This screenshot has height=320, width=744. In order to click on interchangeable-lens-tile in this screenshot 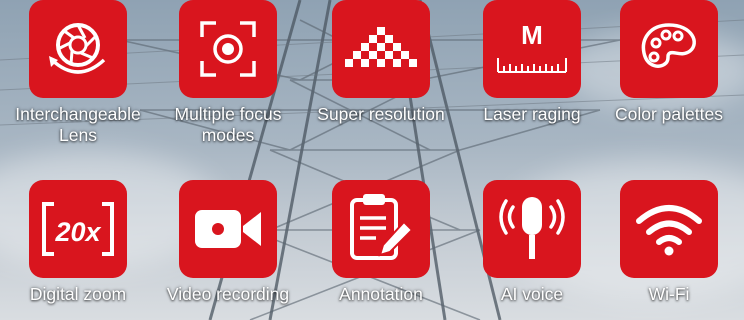, I will do `click(78, 49)`.